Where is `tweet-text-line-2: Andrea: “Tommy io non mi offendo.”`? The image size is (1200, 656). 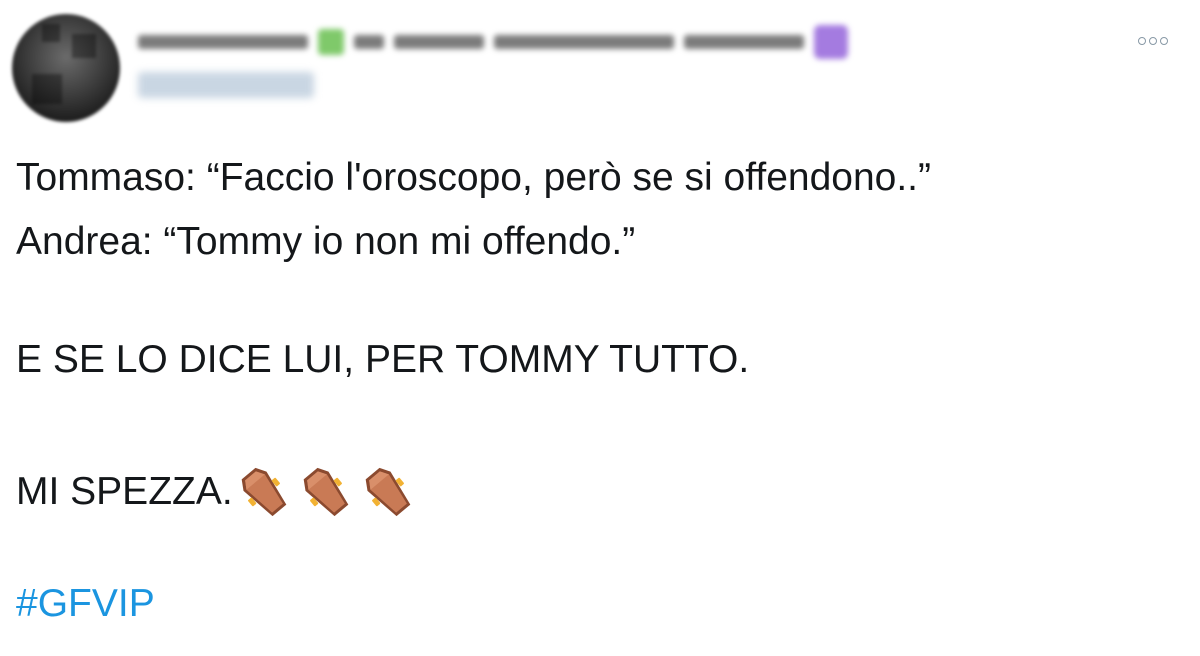
tweet-text-line-2: Andrea: “Tommy io non mi offendo.” is located at coordinates (326, 241).